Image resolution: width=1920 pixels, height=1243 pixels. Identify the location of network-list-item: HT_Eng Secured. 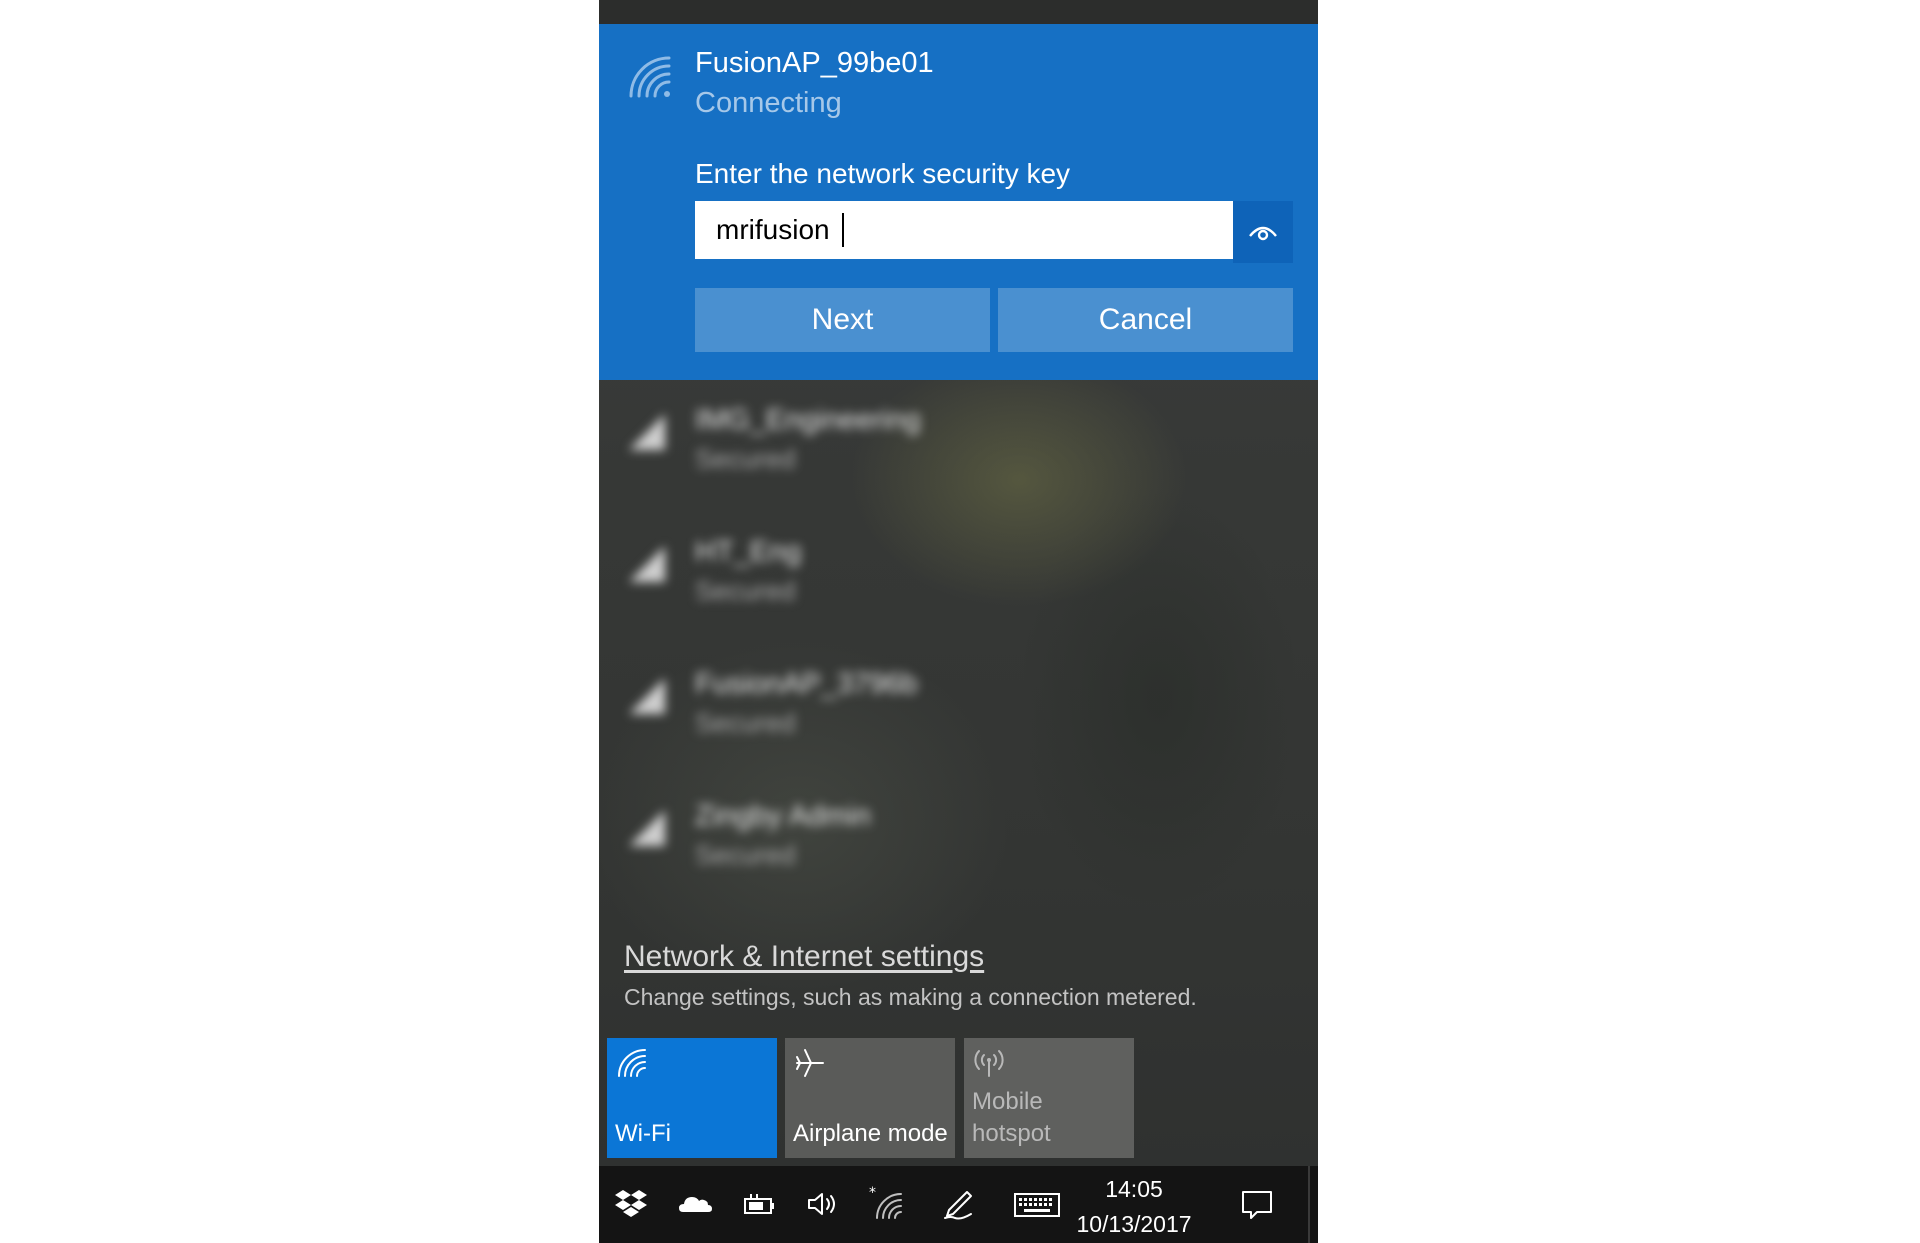
(958, 581).